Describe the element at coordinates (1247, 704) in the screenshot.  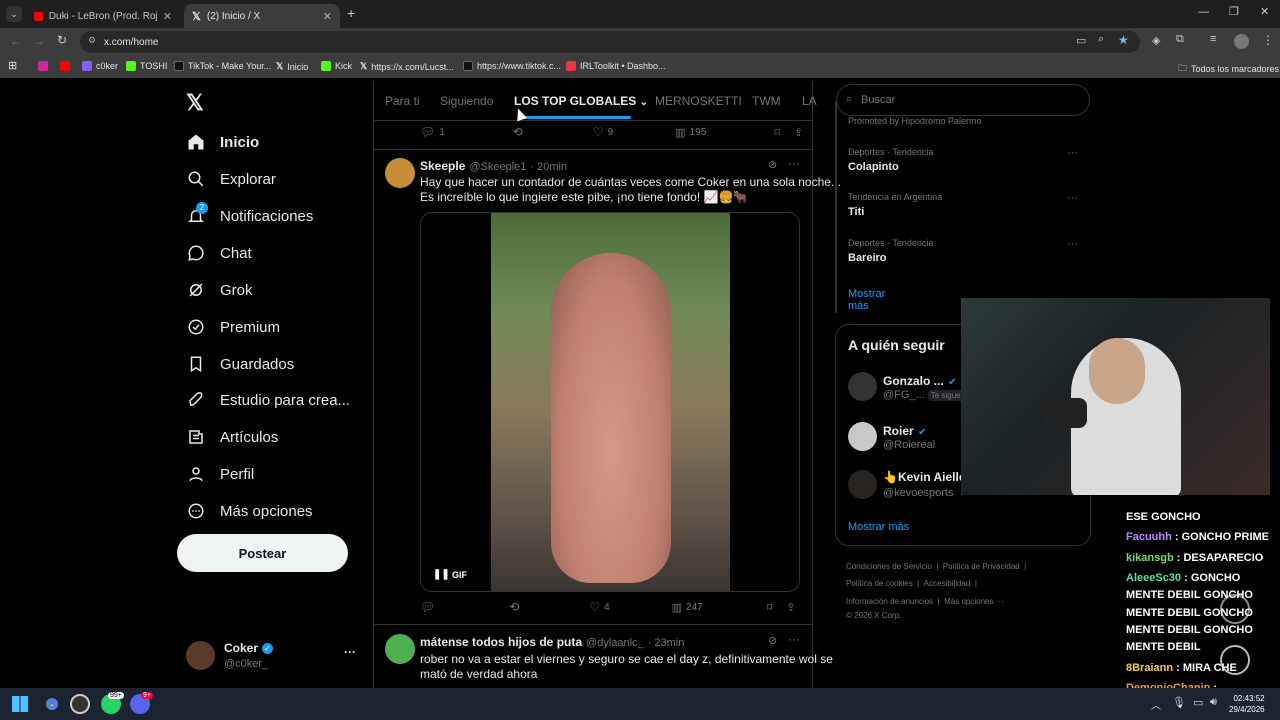
I see `clock: 02:43:52 29/4/2026` at that location.